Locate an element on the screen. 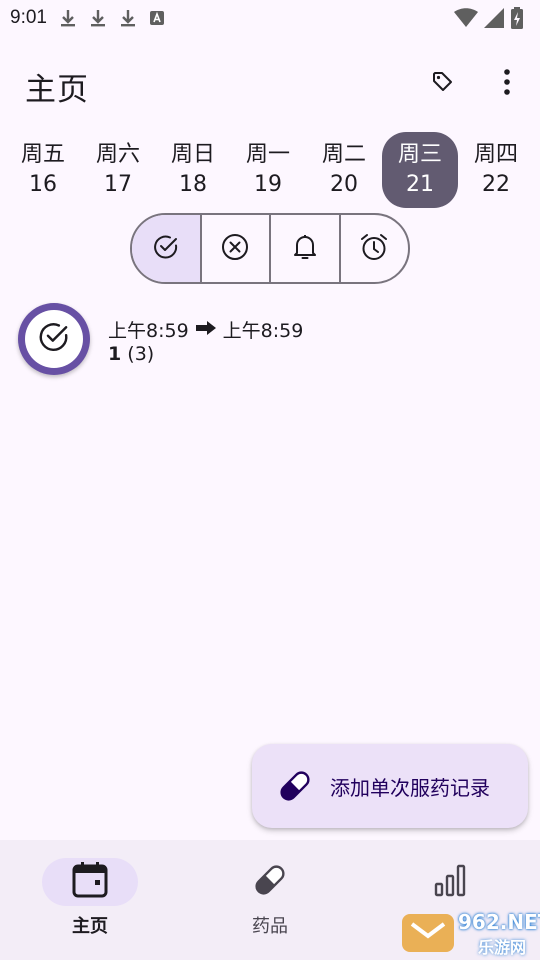 This screenshot has height=960, width=540. alarm-clock-icon is located at coordinates (374, 249).